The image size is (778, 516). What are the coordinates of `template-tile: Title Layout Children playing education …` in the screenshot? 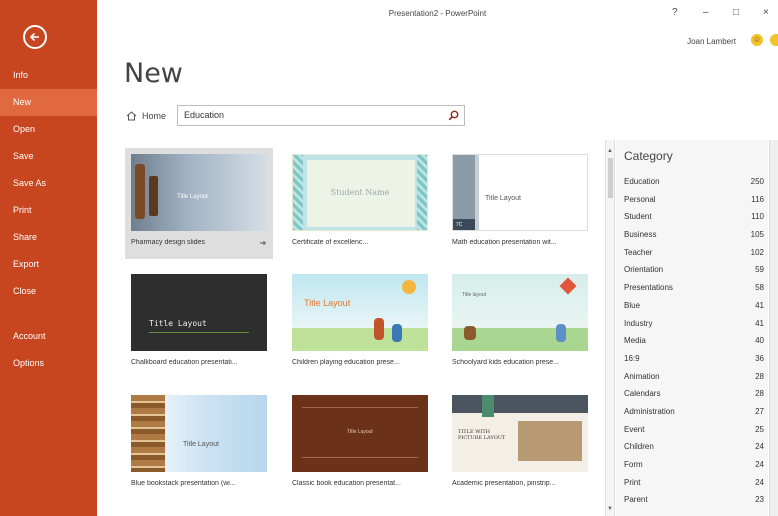 It's located at (360, 323).